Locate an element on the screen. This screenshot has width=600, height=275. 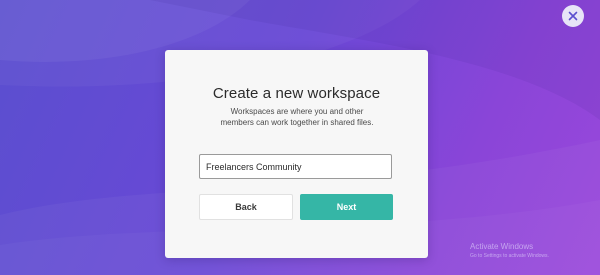
next-button: Next is located at coordinates (346, 207).